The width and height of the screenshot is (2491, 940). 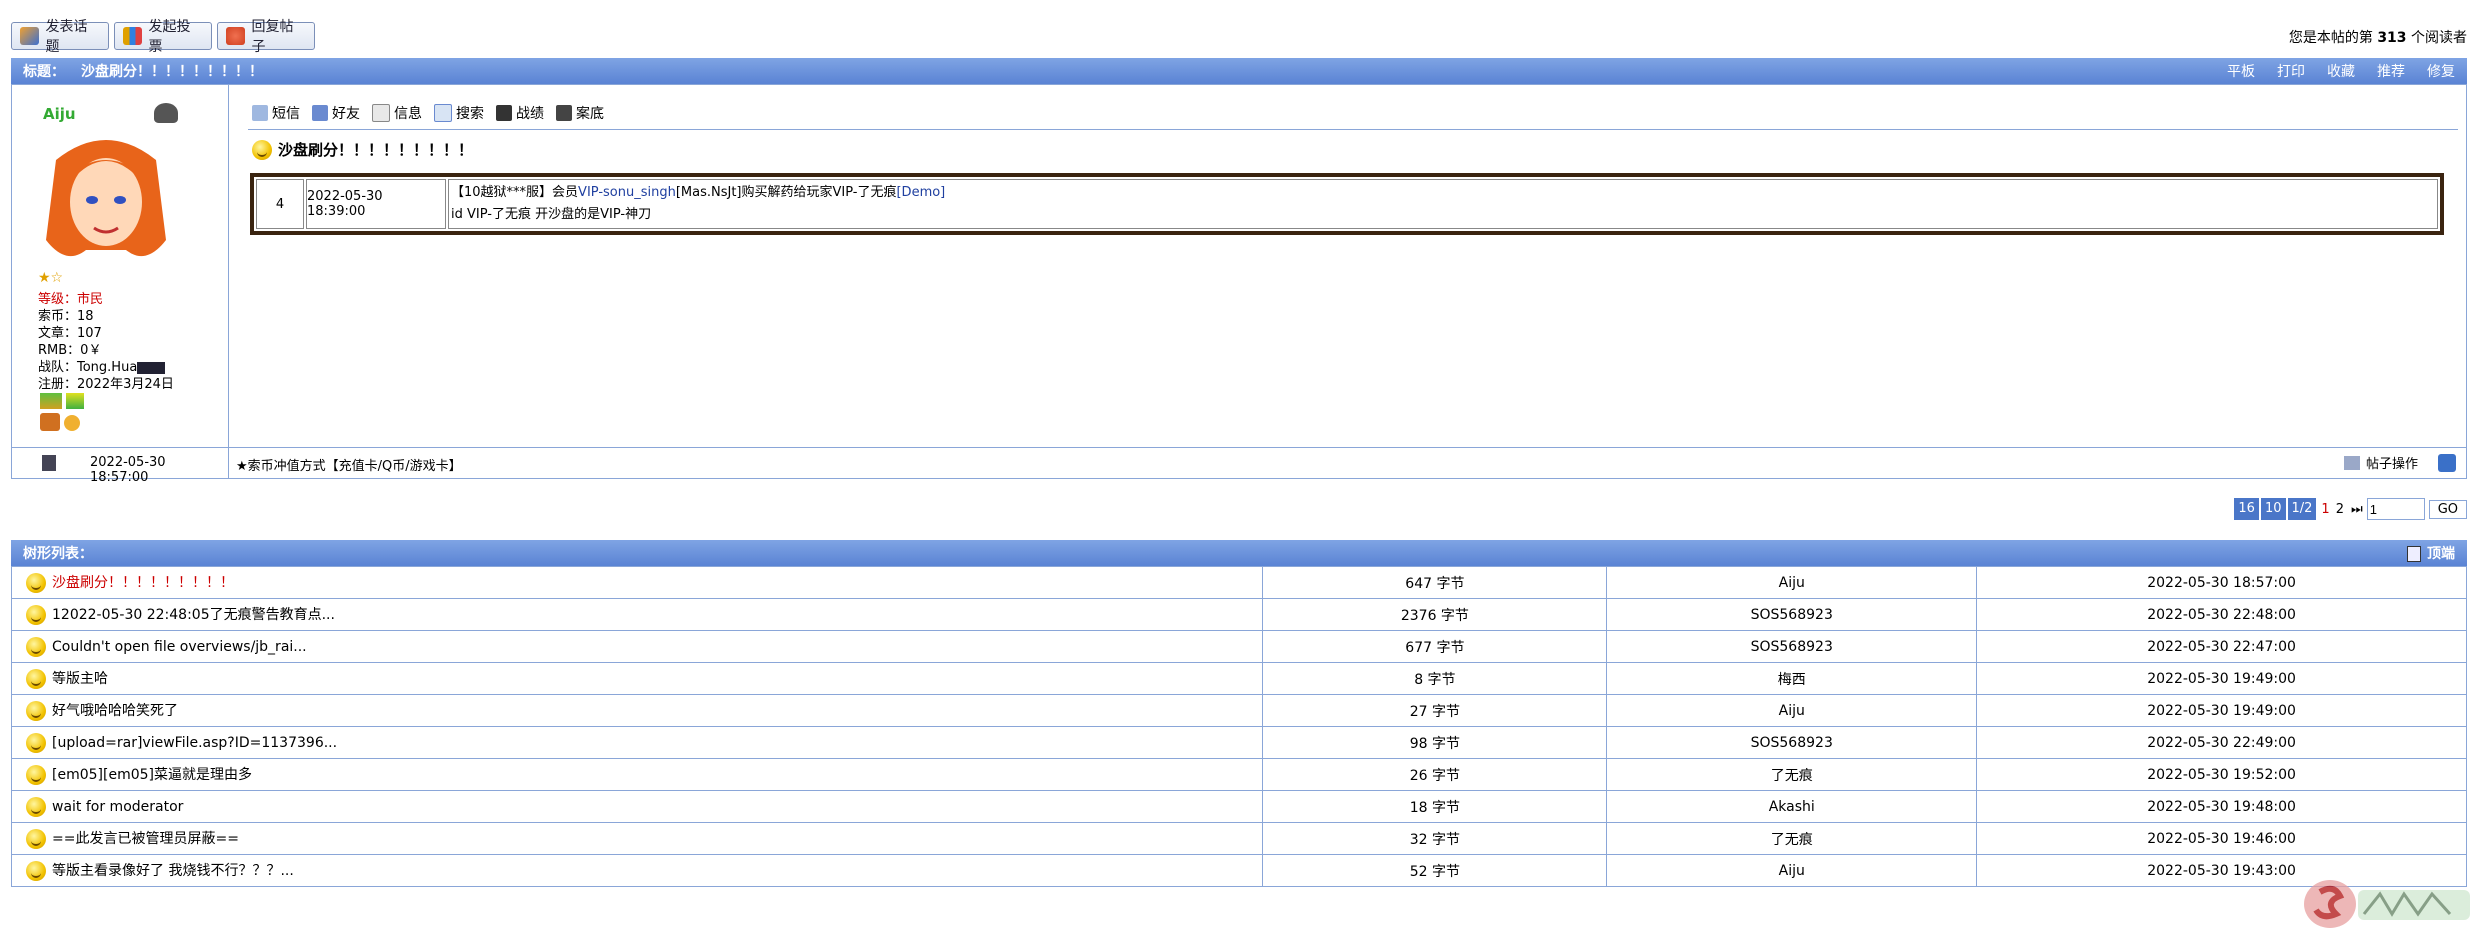 I want to click on tree-row-time: 2022-05-30 22:48:00, so click(x=2221, y=614).